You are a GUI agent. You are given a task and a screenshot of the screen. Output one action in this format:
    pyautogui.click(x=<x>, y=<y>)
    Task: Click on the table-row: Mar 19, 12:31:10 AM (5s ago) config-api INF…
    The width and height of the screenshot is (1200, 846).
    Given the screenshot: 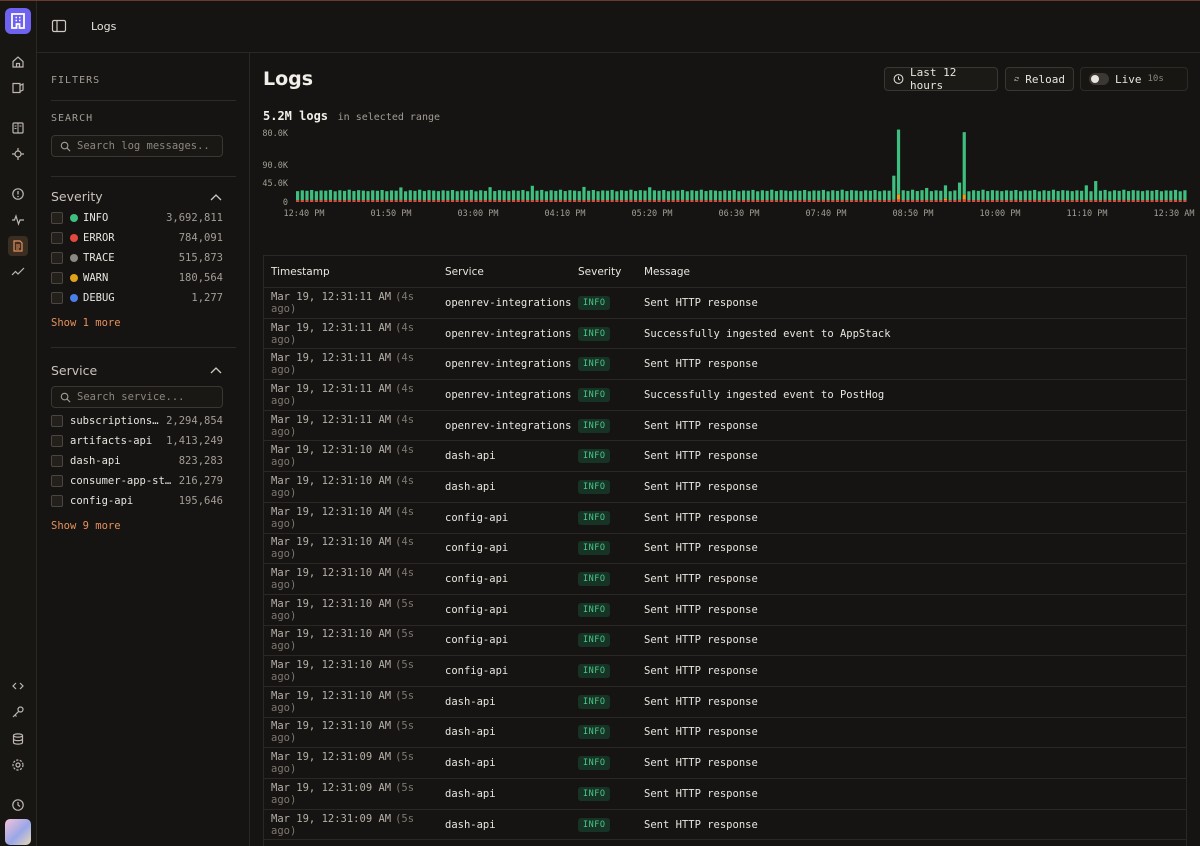 What is the action you would take?
    pyautogui.click(x=725, y=671)
    